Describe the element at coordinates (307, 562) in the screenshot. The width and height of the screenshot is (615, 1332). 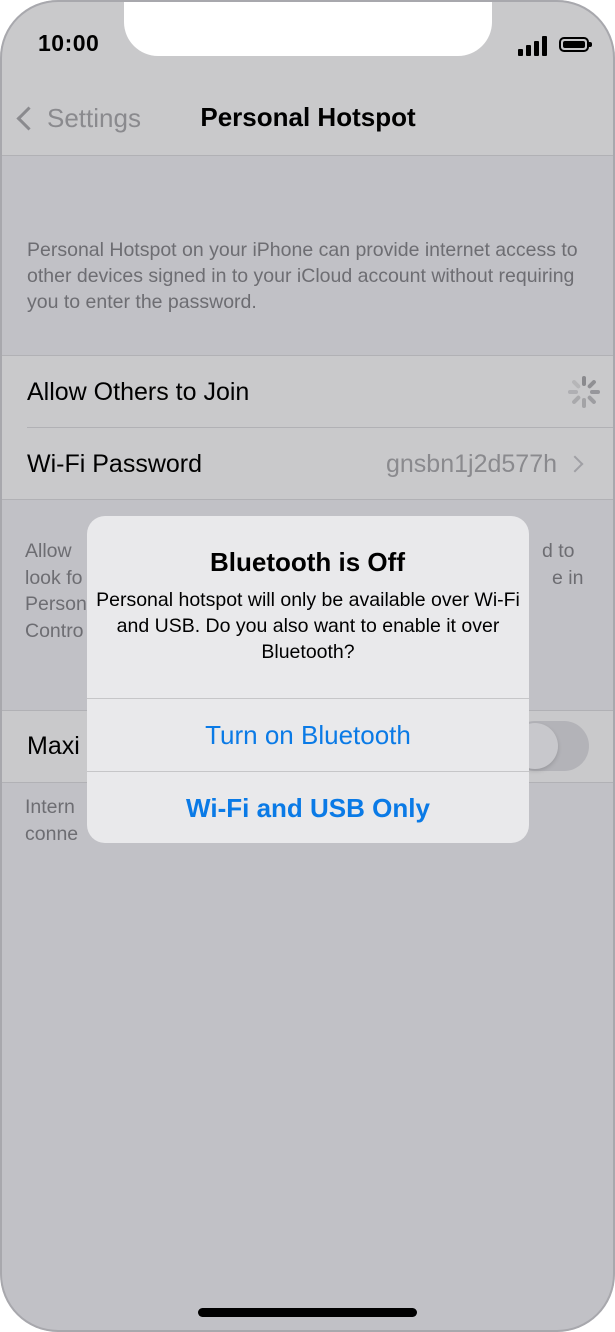
I see `alert-title: Bluetooth is Off` at that location.